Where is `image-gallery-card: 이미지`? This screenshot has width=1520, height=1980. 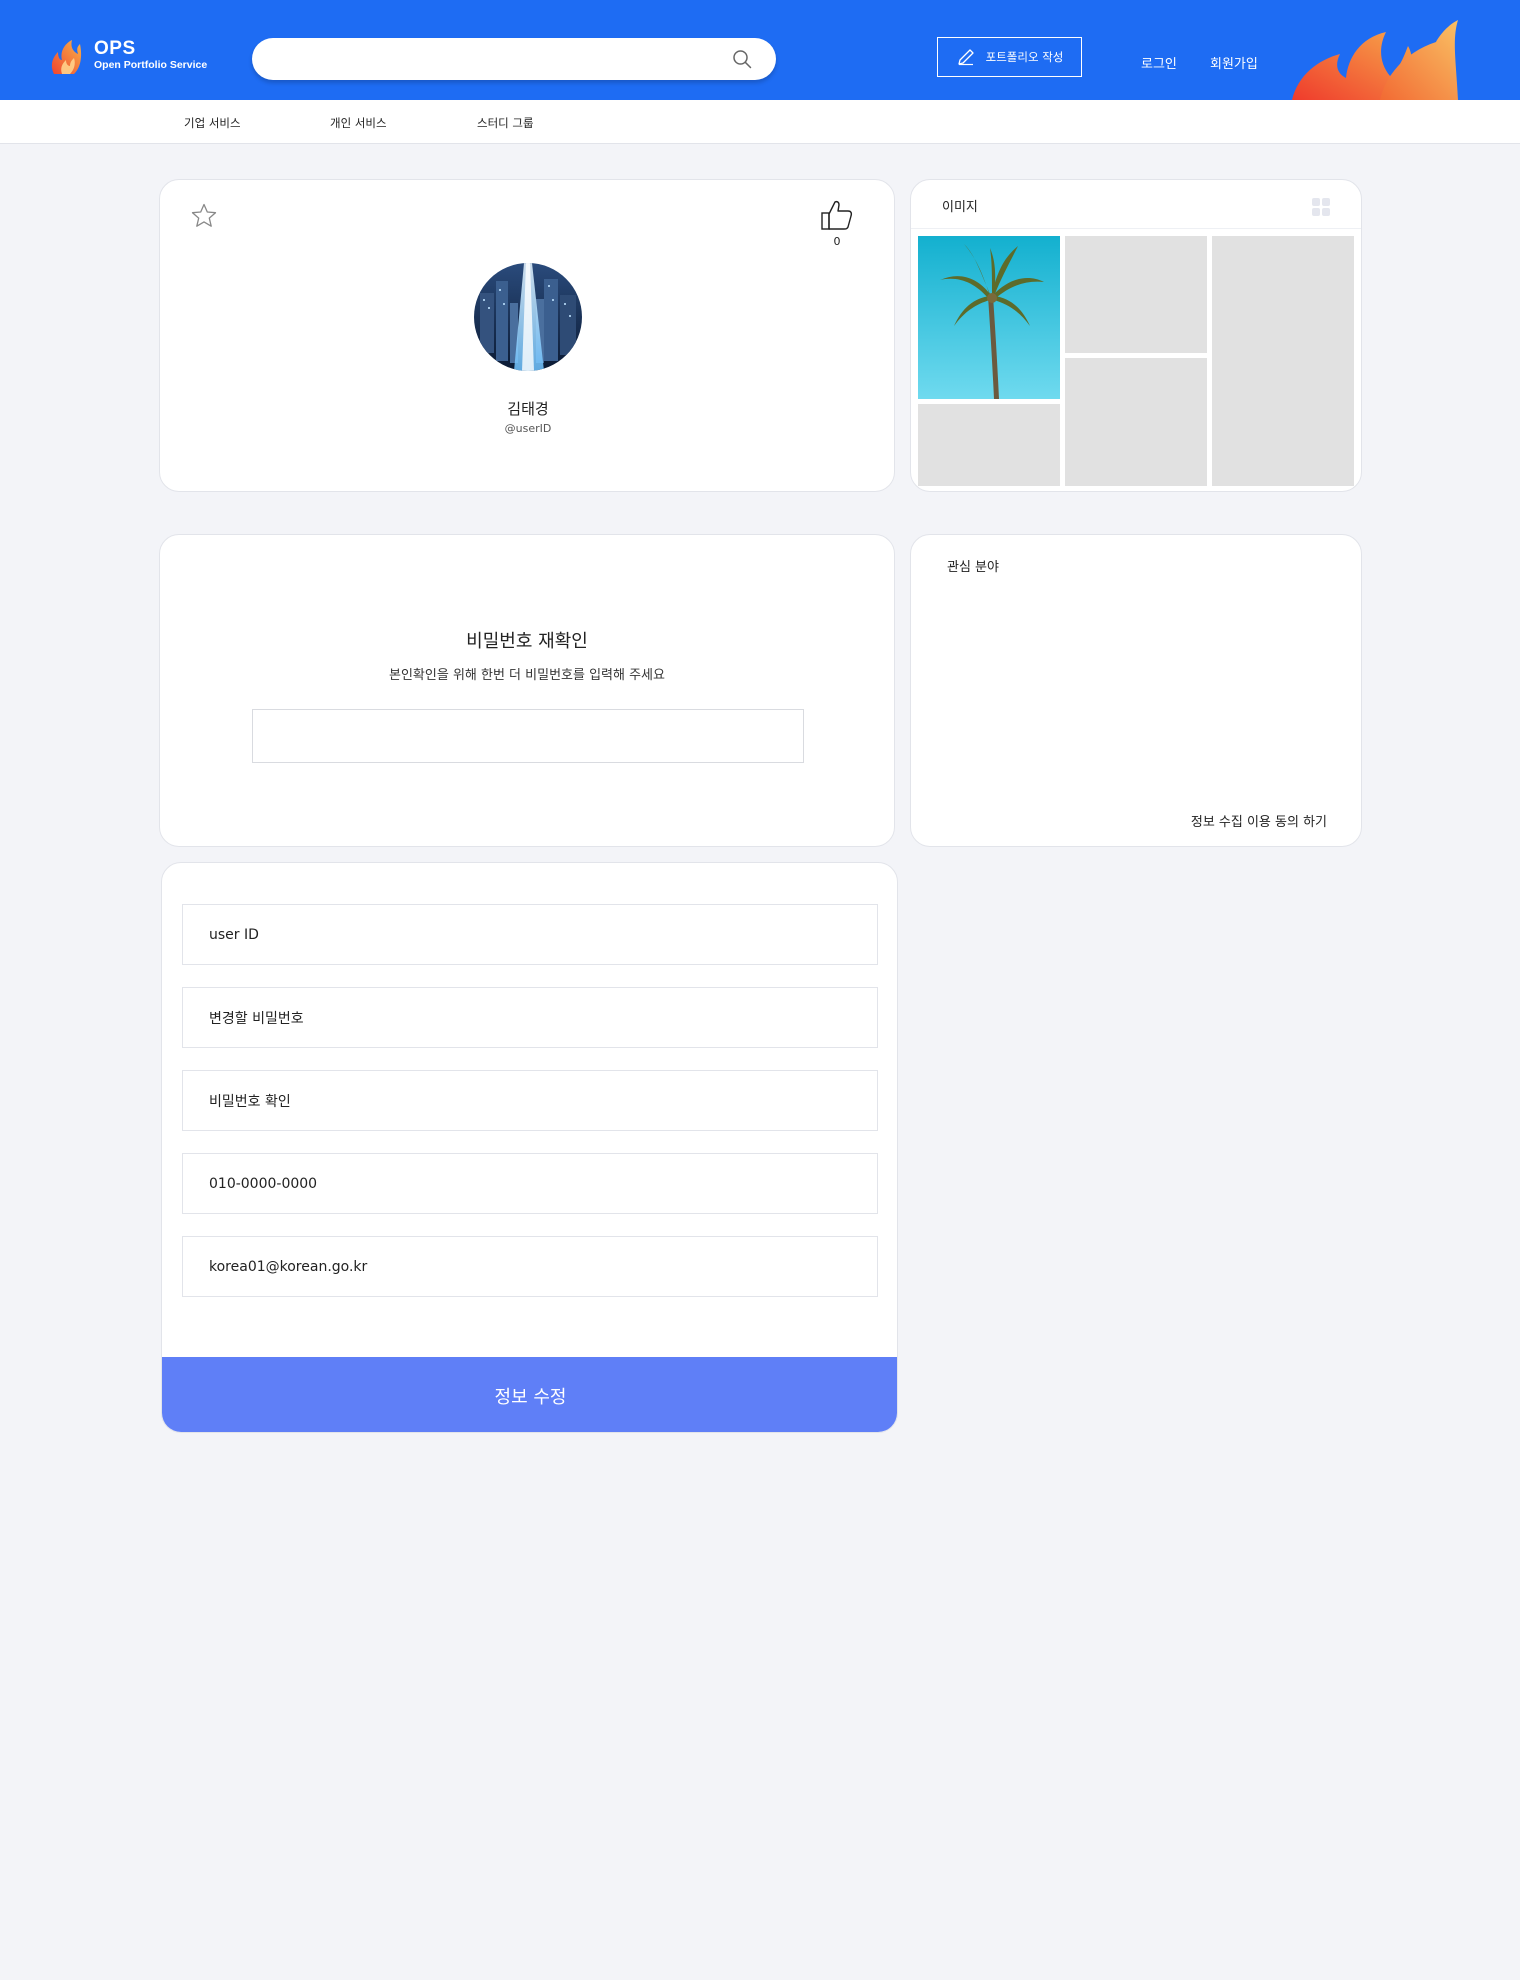 image-gallery-card: 이미지 is located at coordinates (1136, 335).